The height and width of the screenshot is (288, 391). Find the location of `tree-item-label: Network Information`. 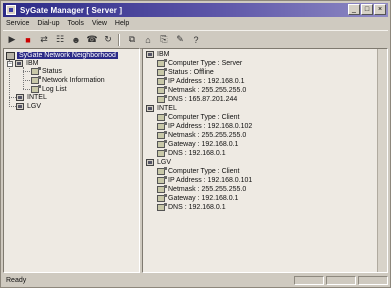

tree-item-label: Network Information is located at coordinates (73, 80).